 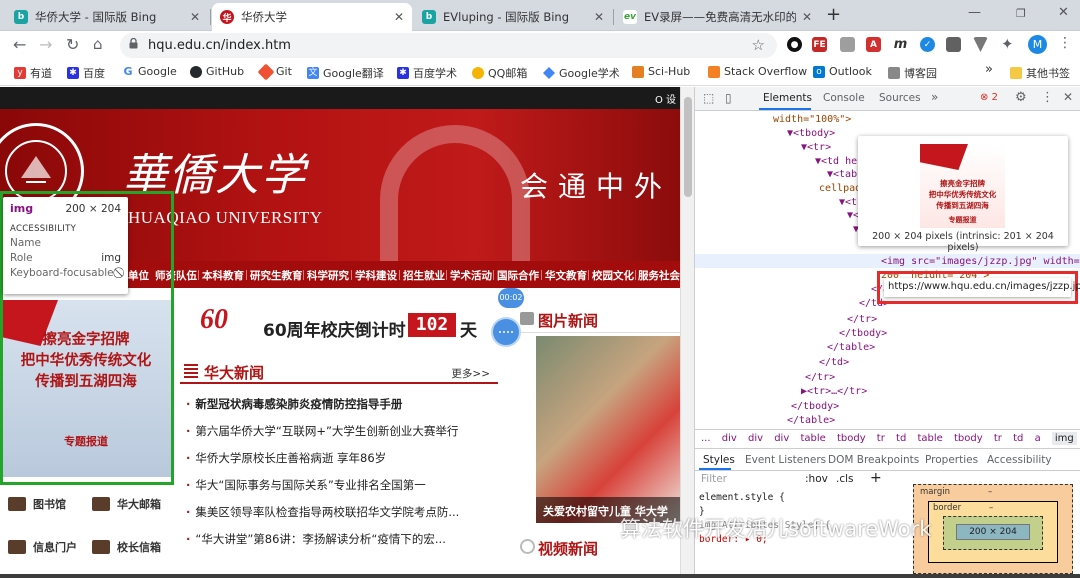 I want to click on dom-line: ▶<tr>…</tr>, so click(x=834, y=392).